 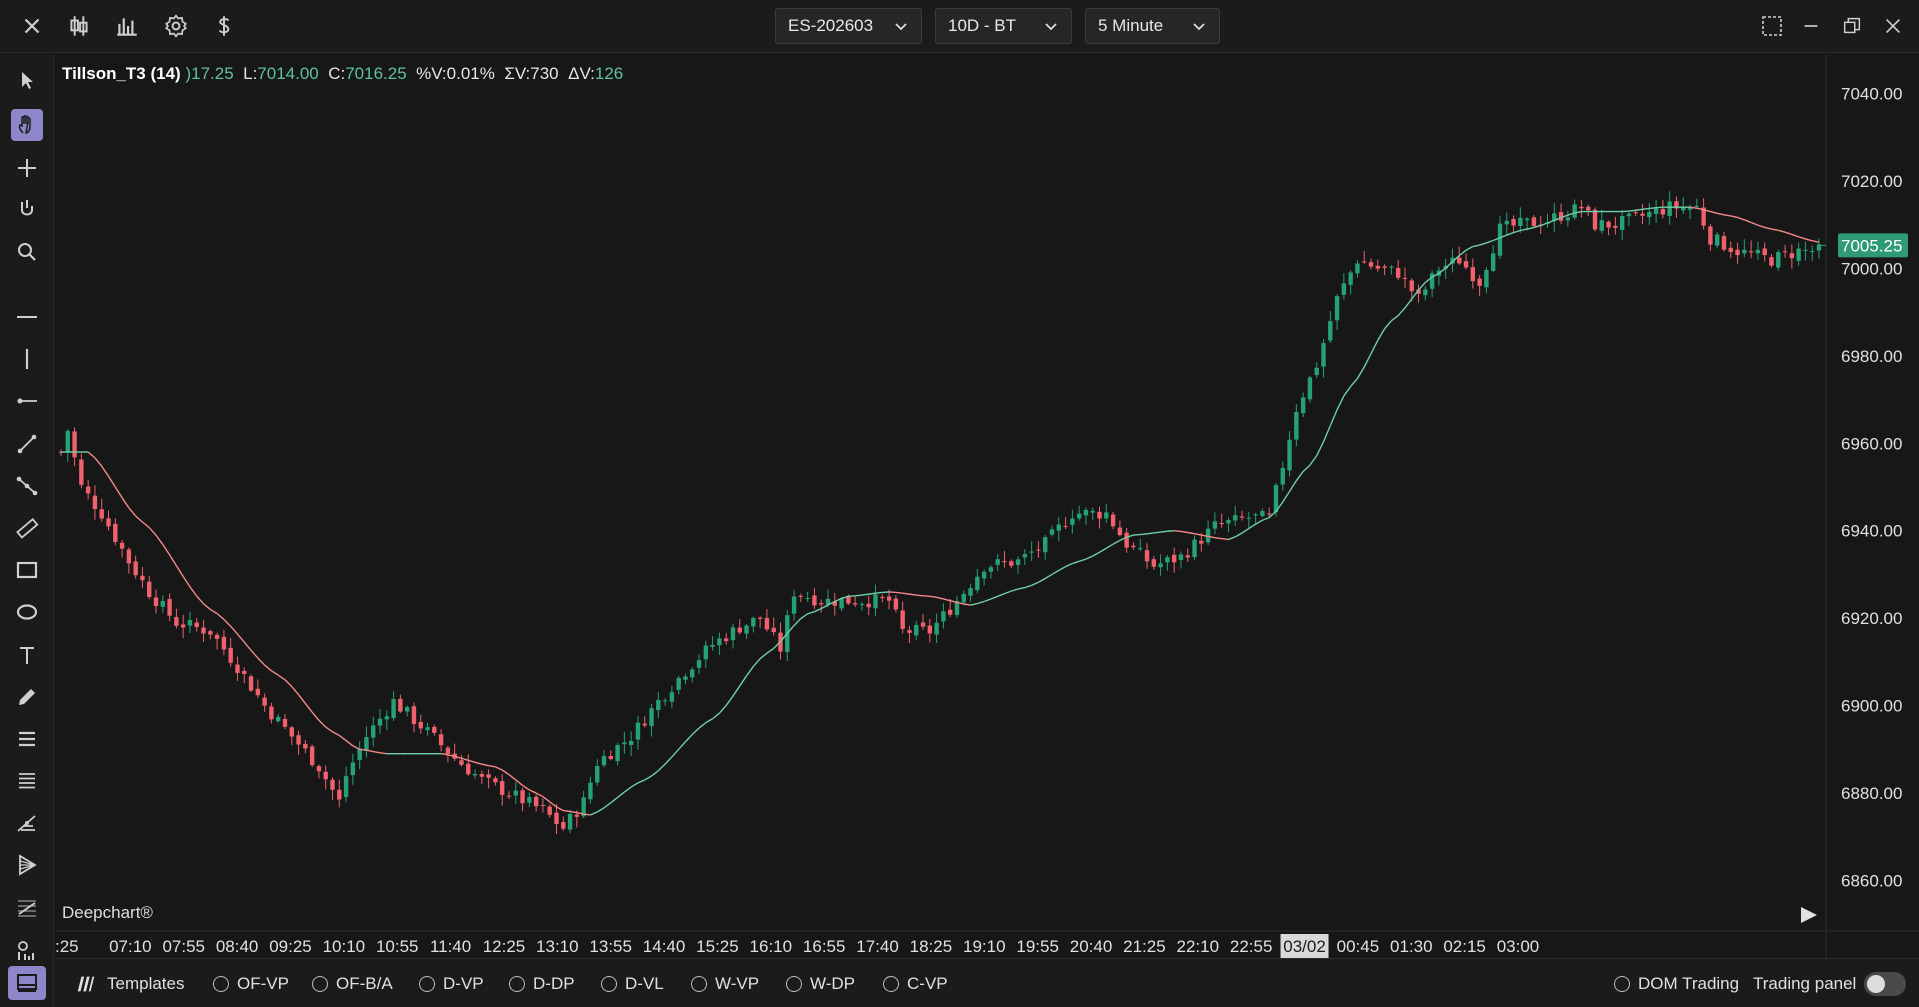 What do you see at coordinates (27, 401) in the screenshot?
I see `horizontal-ray-icon` at bounding box center [27, 401].